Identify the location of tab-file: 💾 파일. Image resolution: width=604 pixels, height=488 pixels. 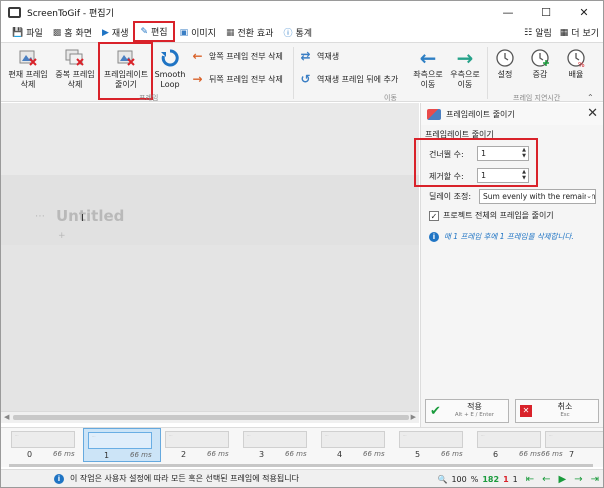
(27, 32).